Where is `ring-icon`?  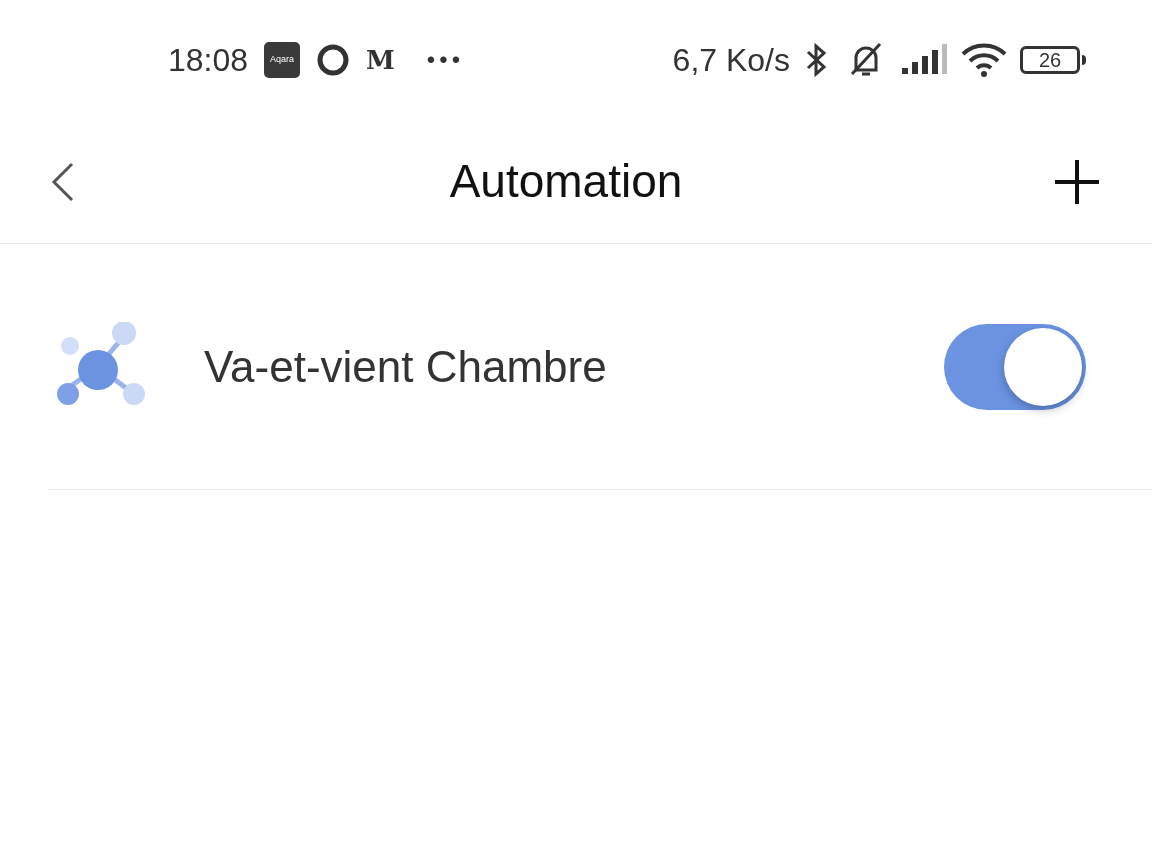
ring-icon is located at coordinates (333, 60).